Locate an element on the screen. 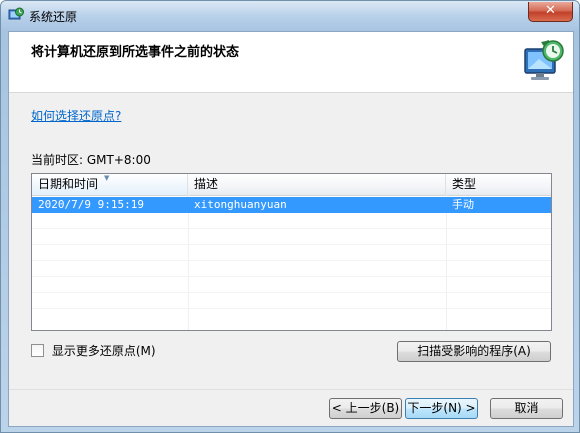  header-band: 将计算机还原到所选事件之前的状态 is located at coordinates (291, 62).